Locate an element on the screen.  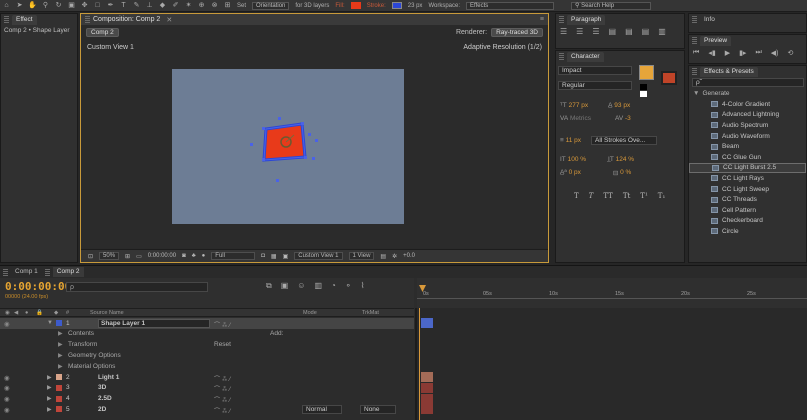
zoom-tool-icon: ⚲ is located at coordinates (45, 6).